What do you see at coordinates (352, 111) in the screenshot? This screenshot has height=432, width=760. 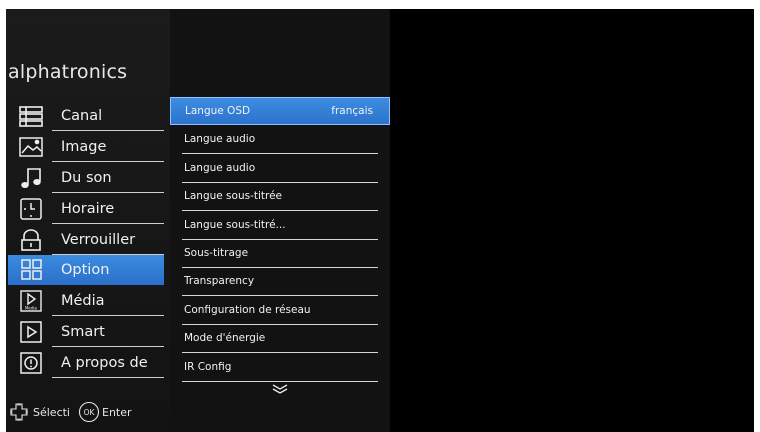 I see `submenu-item-value: français` at bounding box center [352, 111].